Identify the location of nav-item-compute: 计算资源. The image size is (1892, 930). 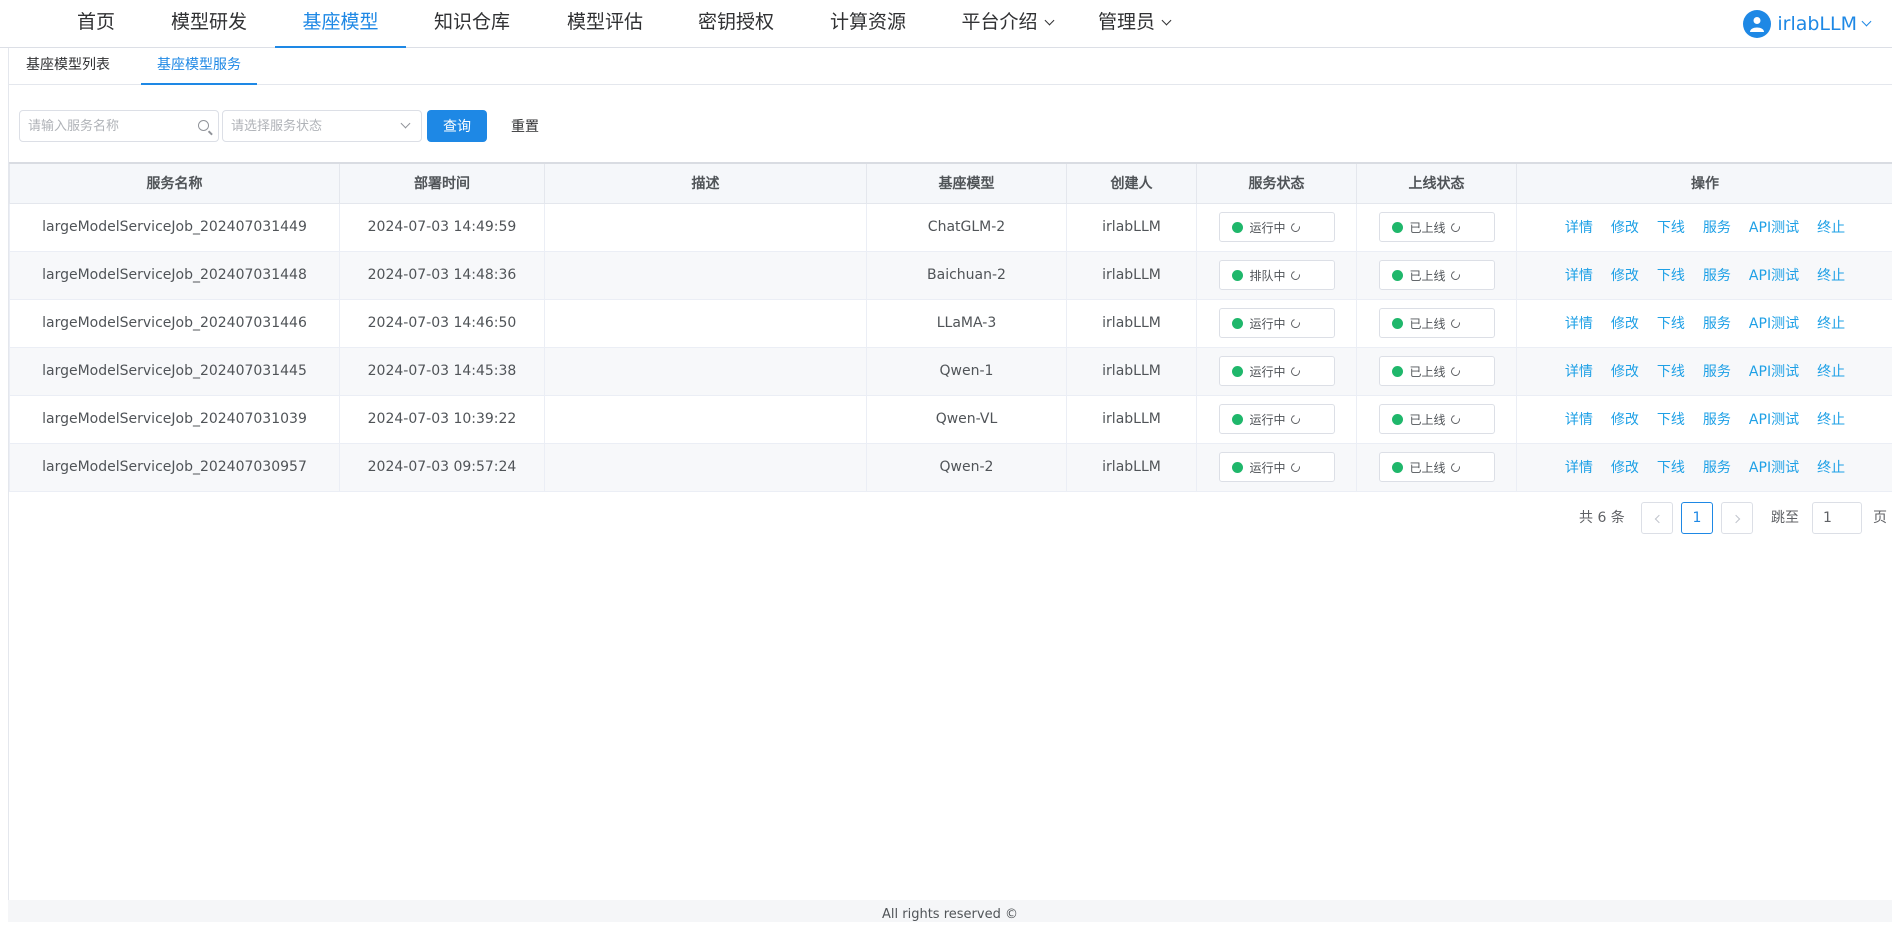
(868, 24).